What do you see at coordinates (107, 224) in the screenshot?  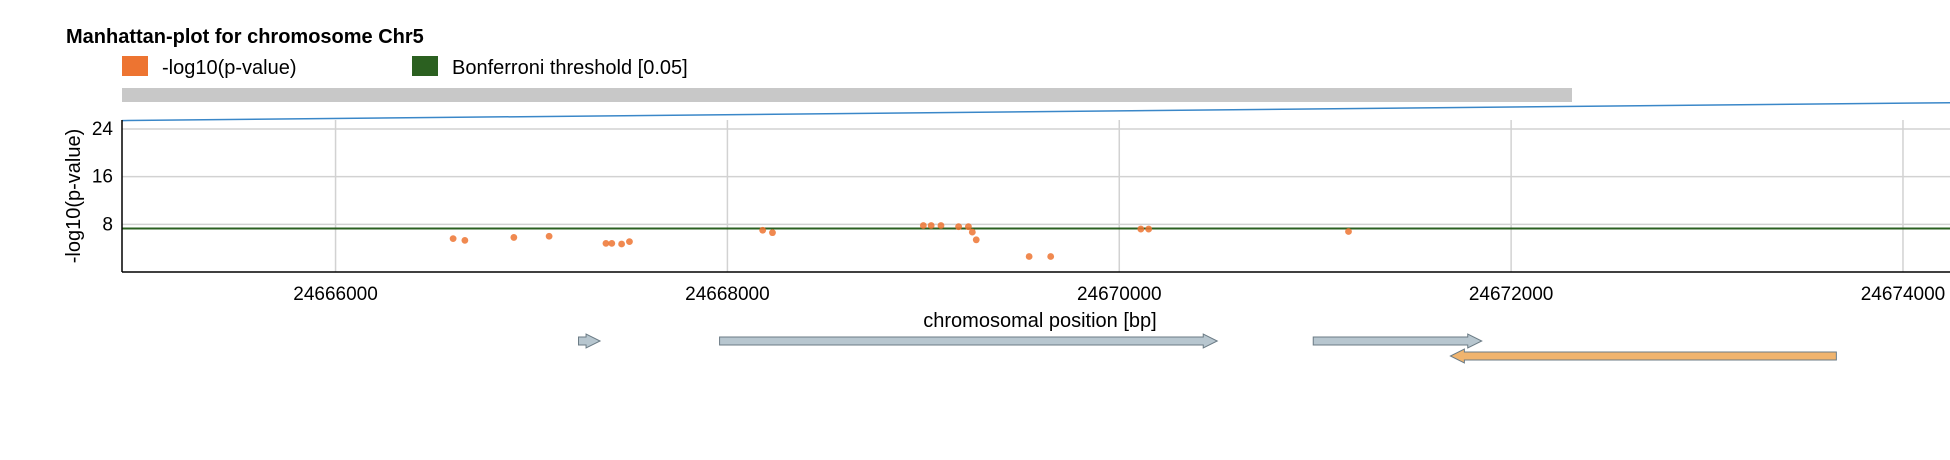 I see `y-tick-label: 8` at bounding box center [107, 224].